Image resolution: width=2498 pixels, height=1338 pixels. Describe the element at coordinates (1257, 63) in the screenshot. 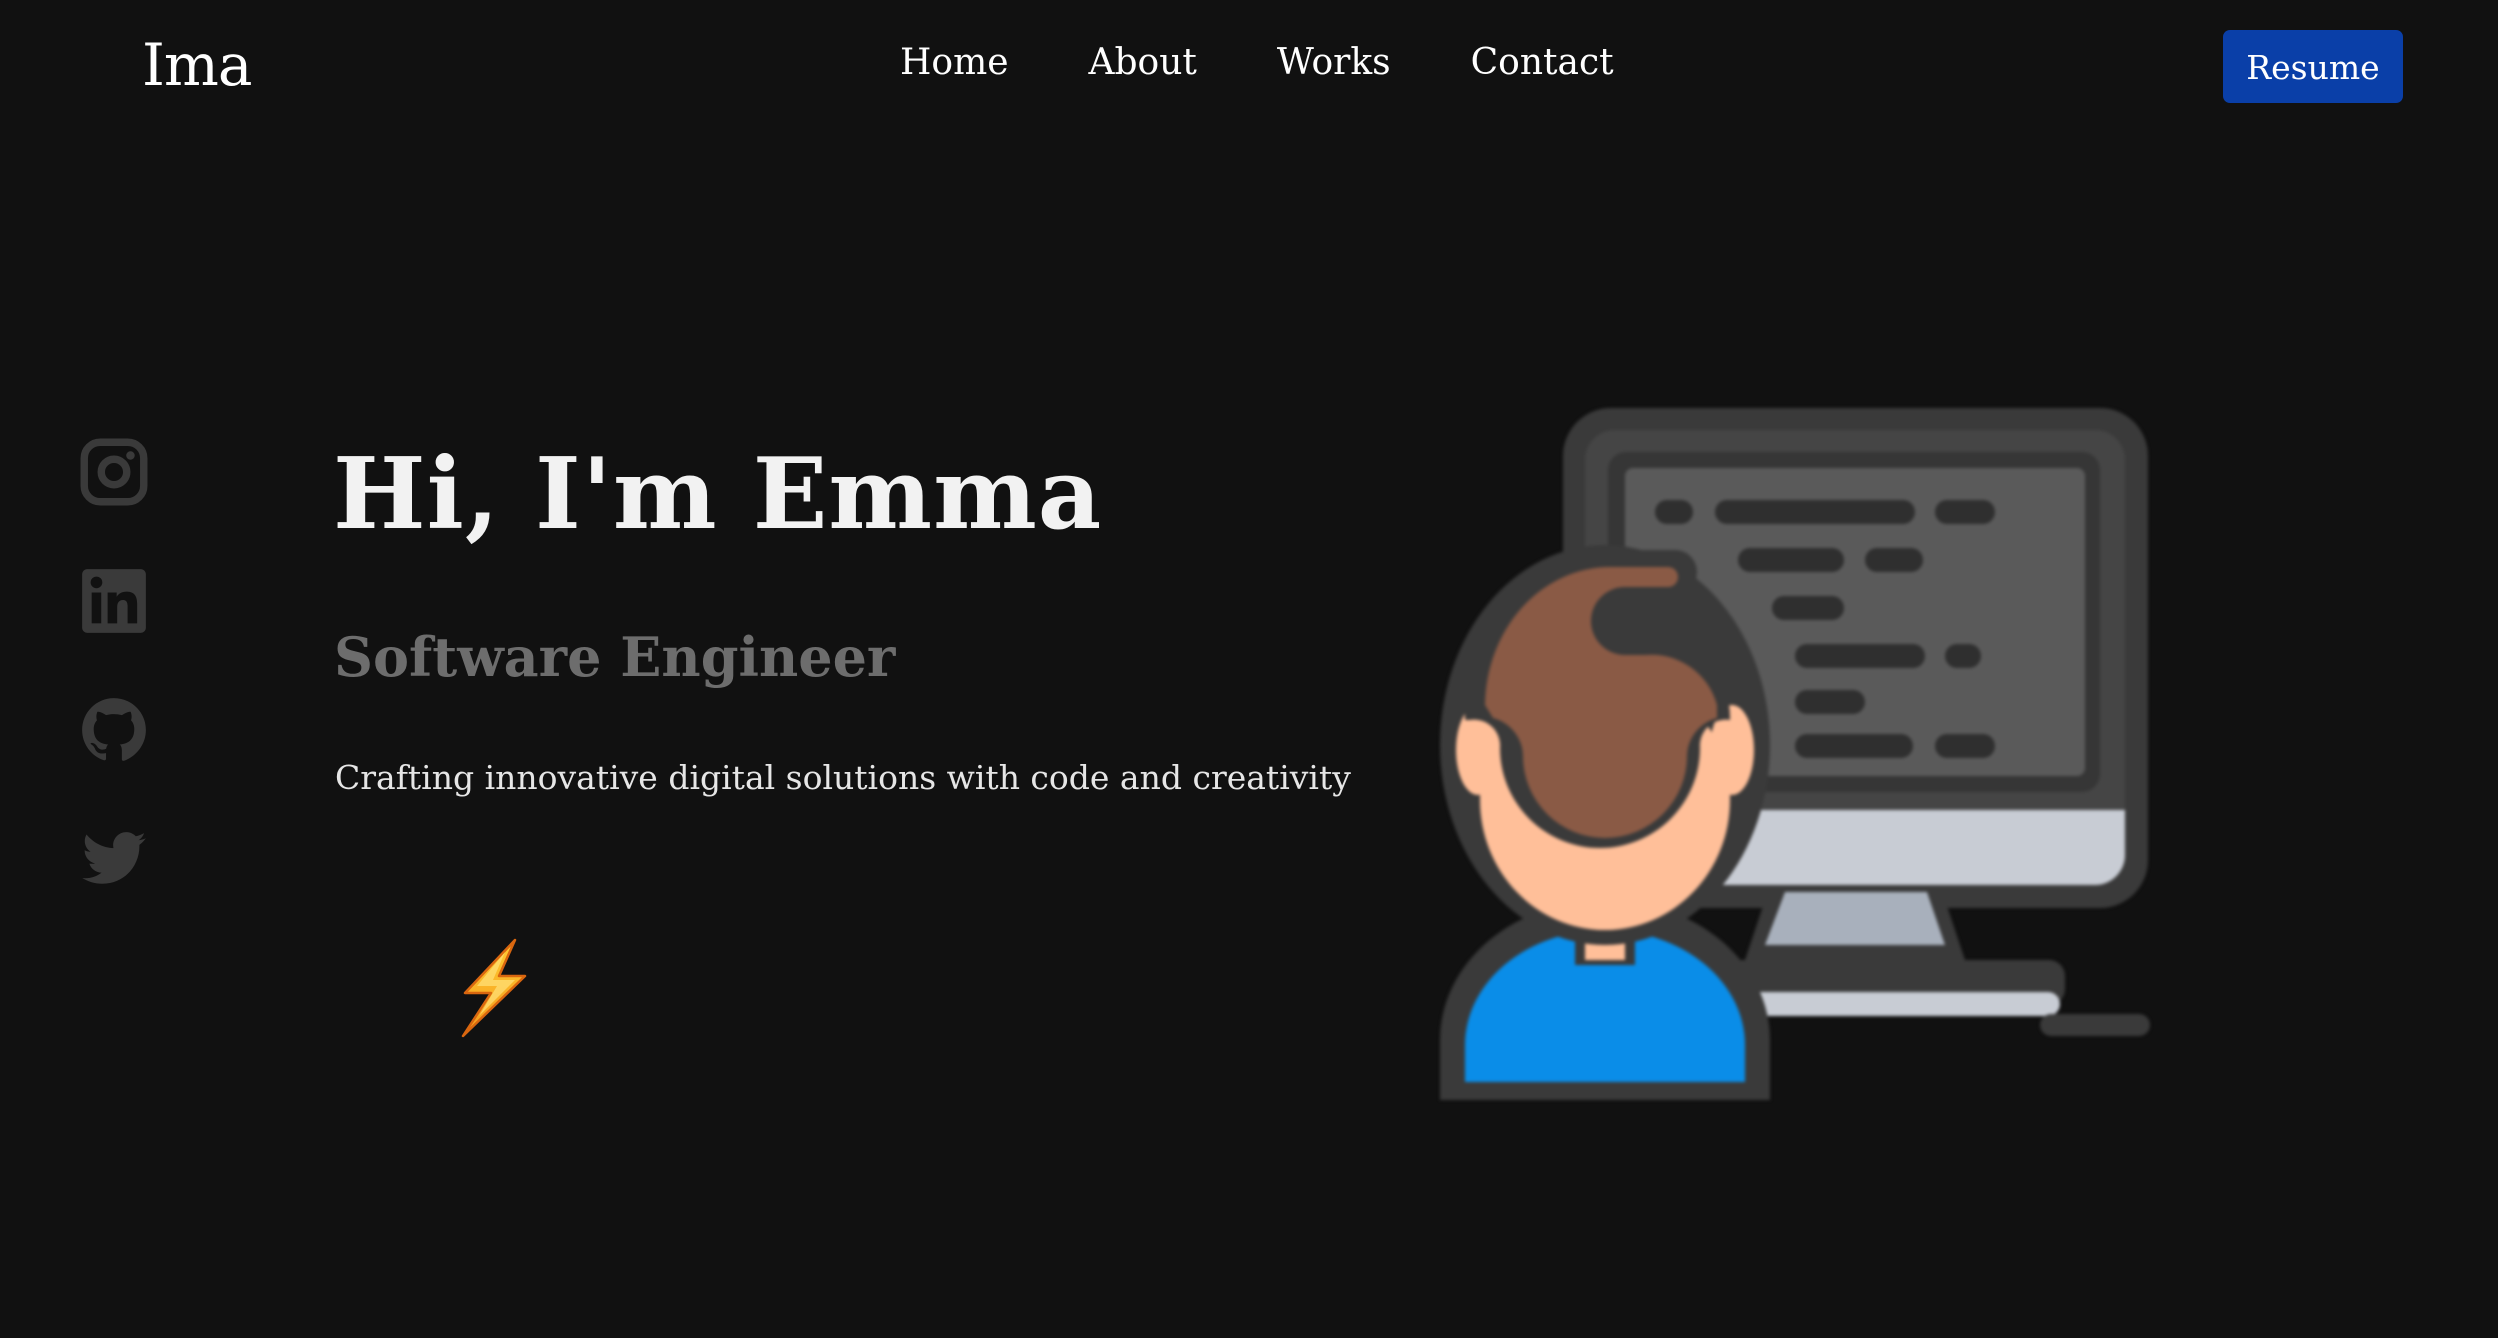

I see `main-nav: Home About Works Contact` at that location.